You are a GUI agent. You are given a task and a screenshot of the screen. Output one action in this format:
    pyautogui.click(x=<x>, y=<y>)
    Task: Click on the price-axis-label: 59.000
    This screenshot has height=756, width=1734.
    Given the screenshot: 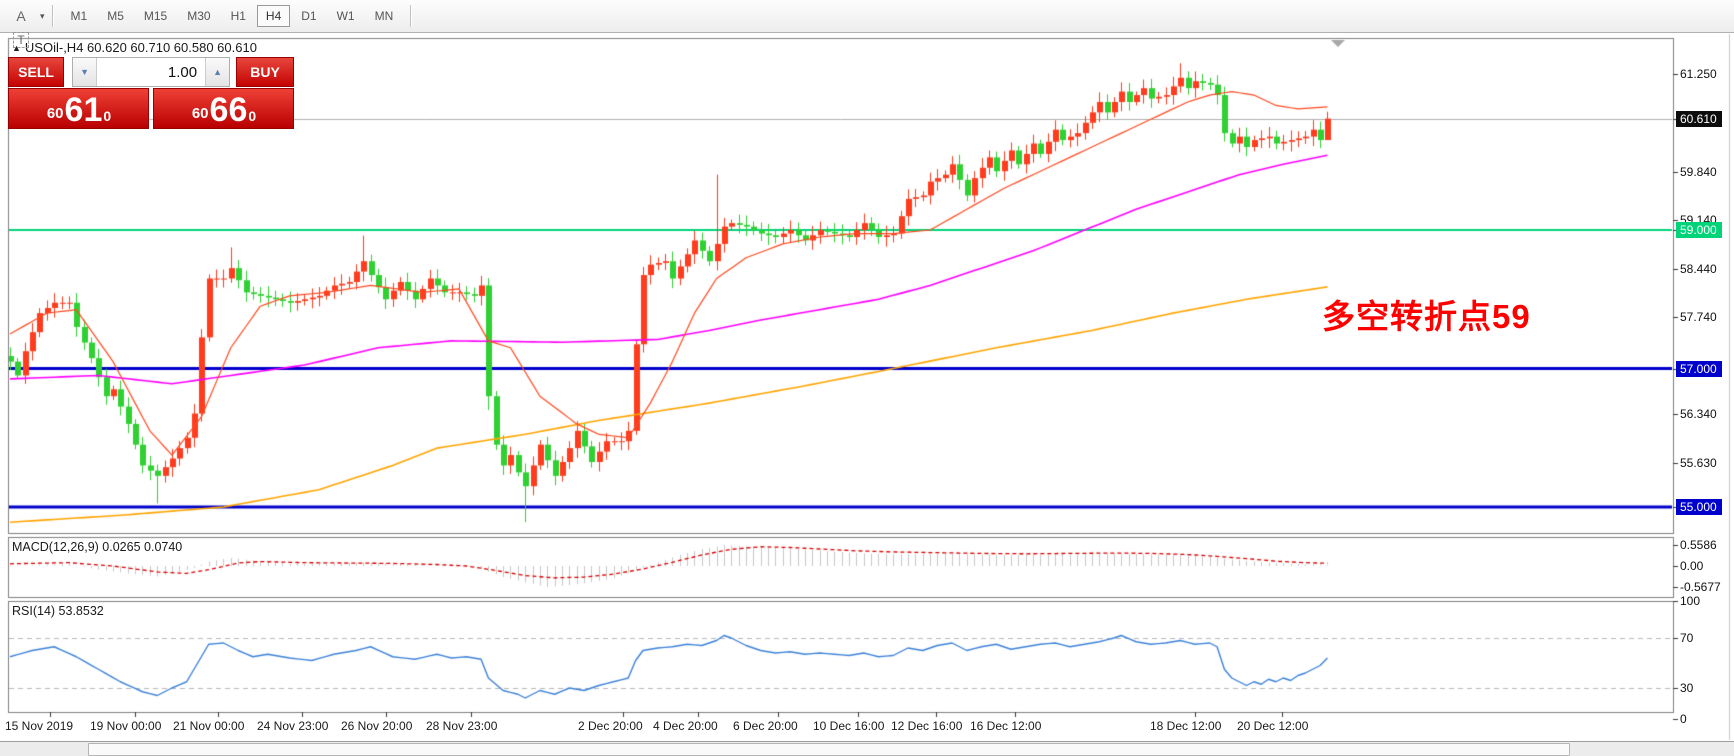 What is the action you would take?
    pyautogui.click(x=1699, y=230)
    